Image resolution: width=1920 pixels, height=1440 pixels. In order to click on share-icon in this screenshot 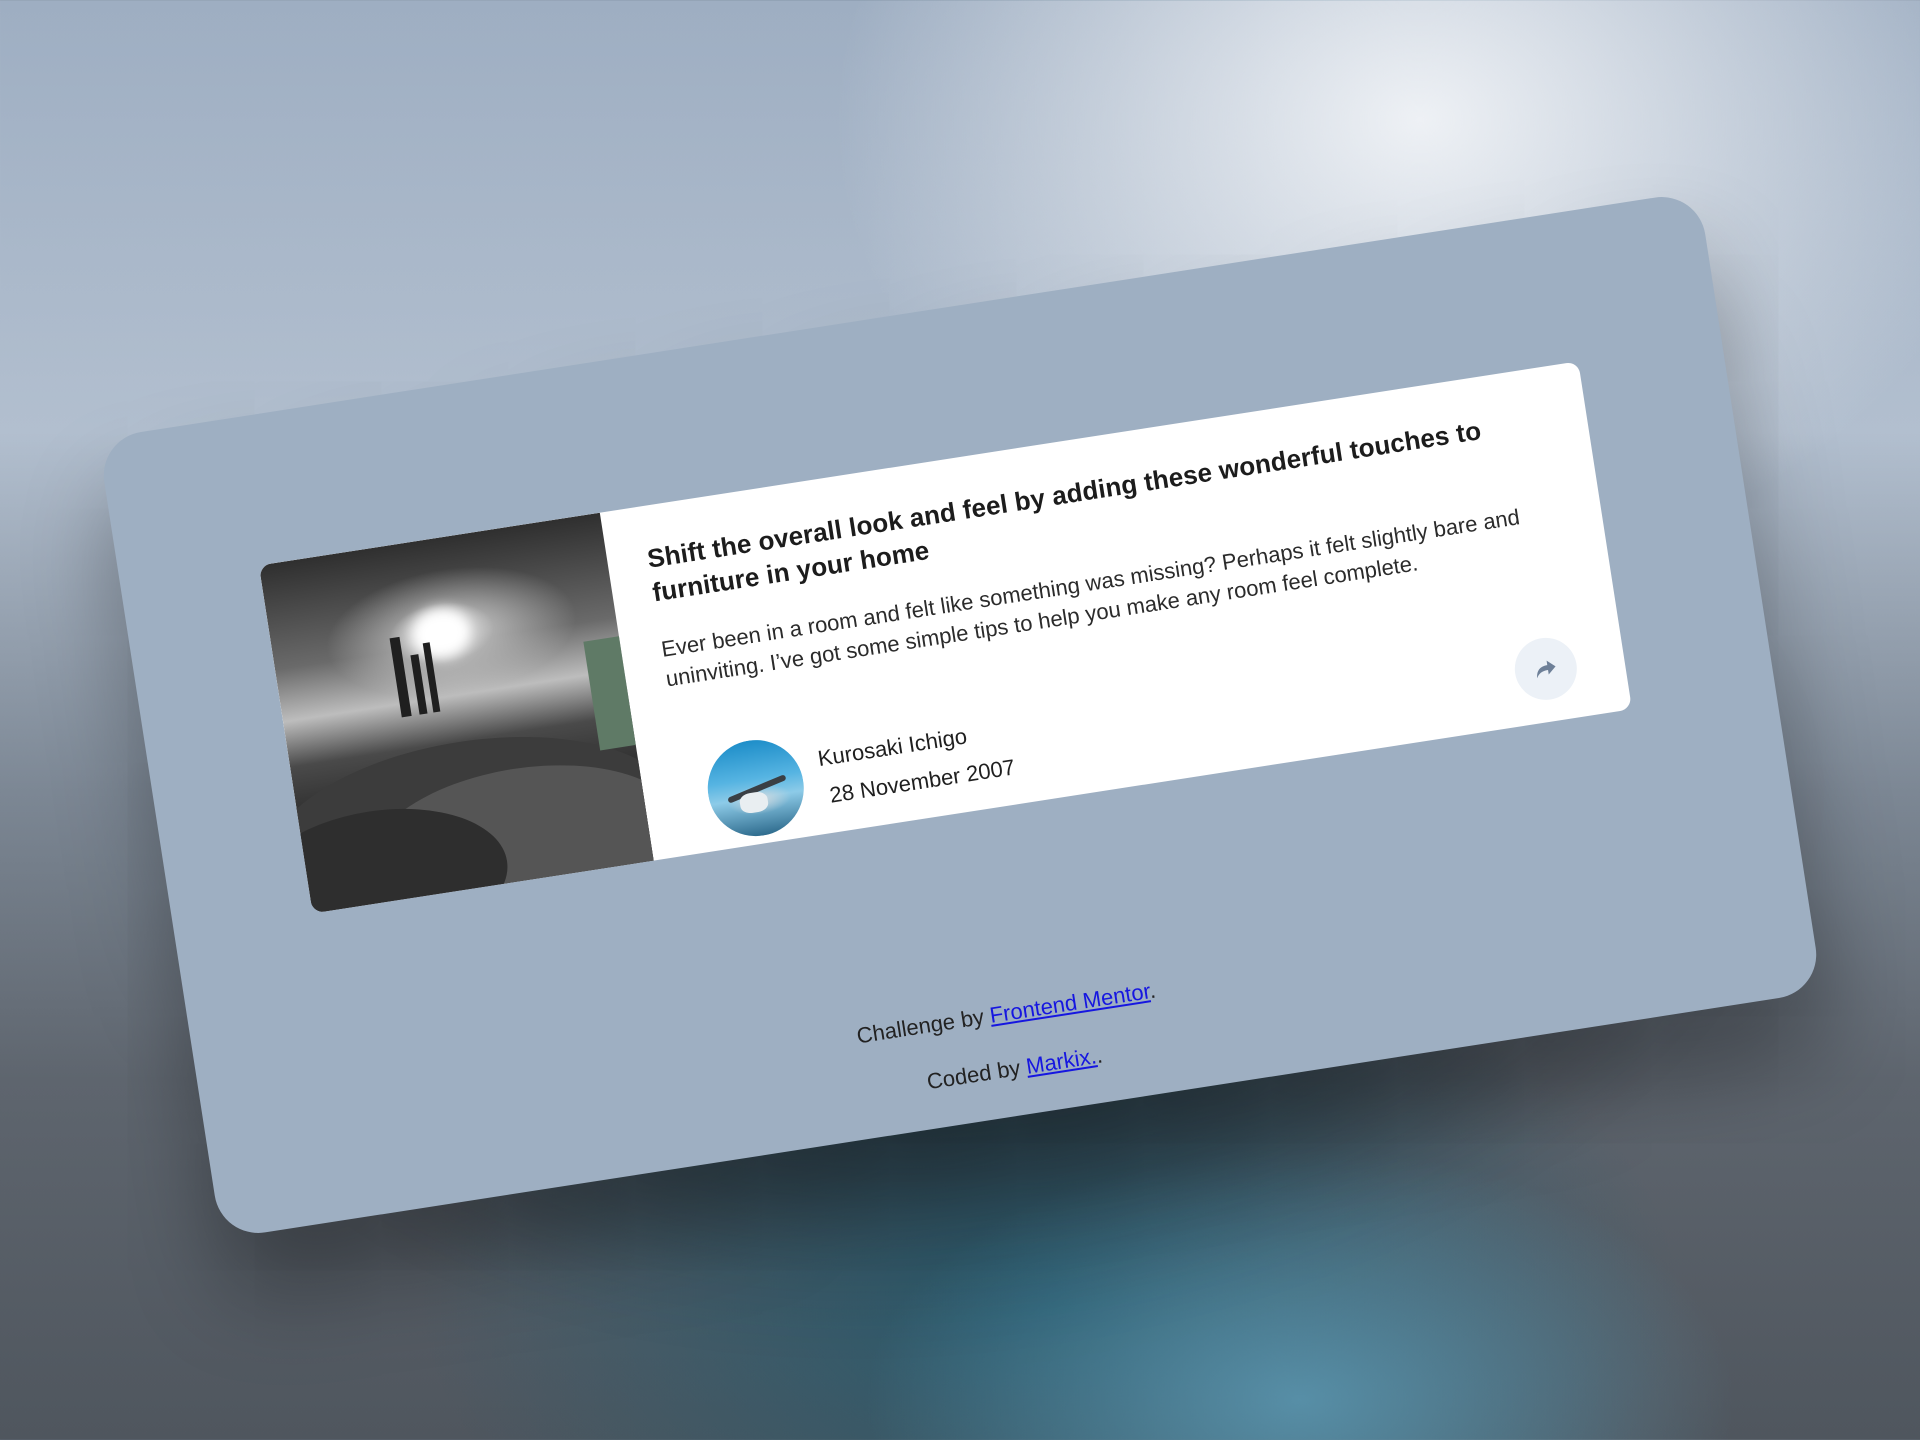, I will do `click(1546, 669)`.